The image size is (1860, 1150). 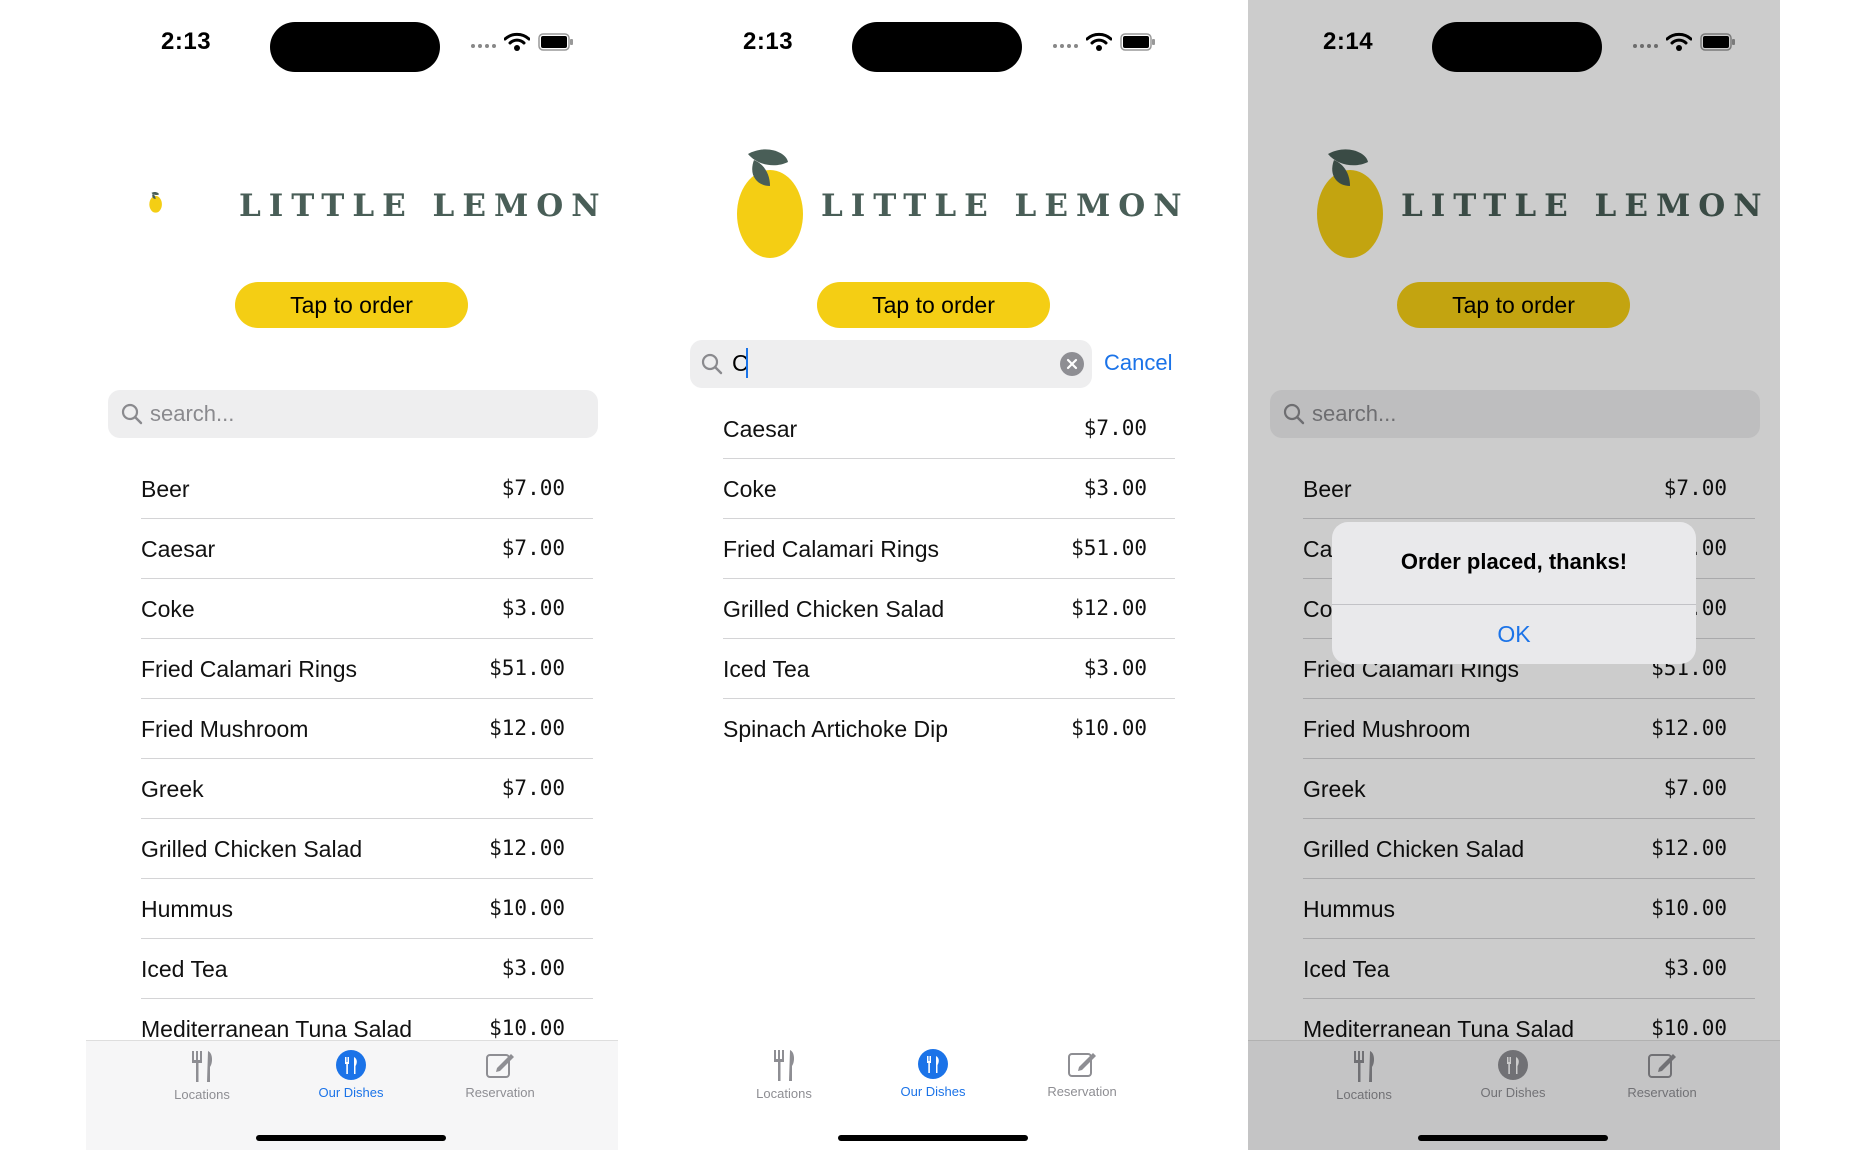 I want to click on close-icon, so click(x=1072, y=364).